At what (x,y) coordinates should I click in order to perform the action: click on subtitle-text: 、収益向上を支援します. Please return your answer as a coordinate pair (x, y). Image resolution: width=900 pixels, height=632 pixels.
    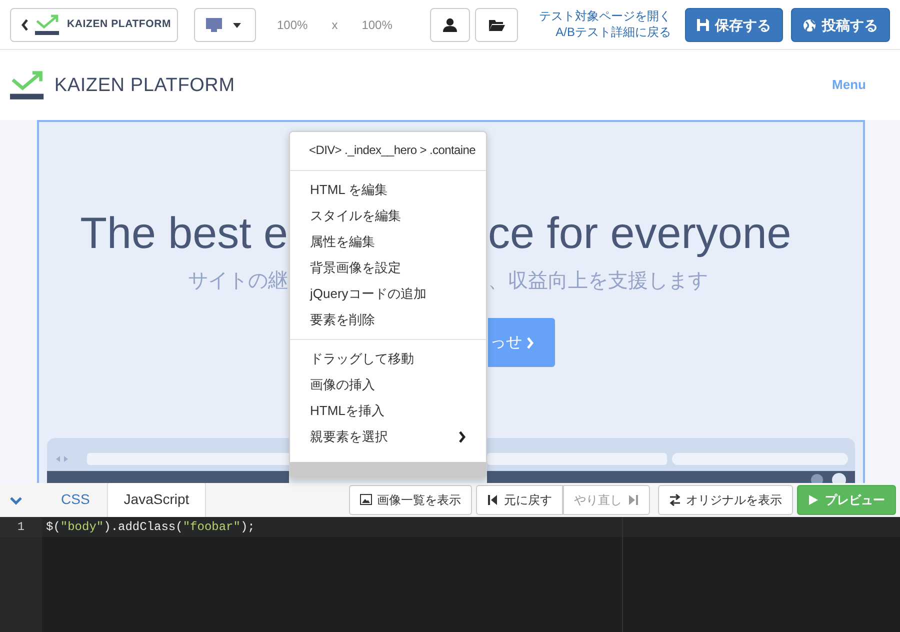
    Looking at the image, I should click on (598, 281).